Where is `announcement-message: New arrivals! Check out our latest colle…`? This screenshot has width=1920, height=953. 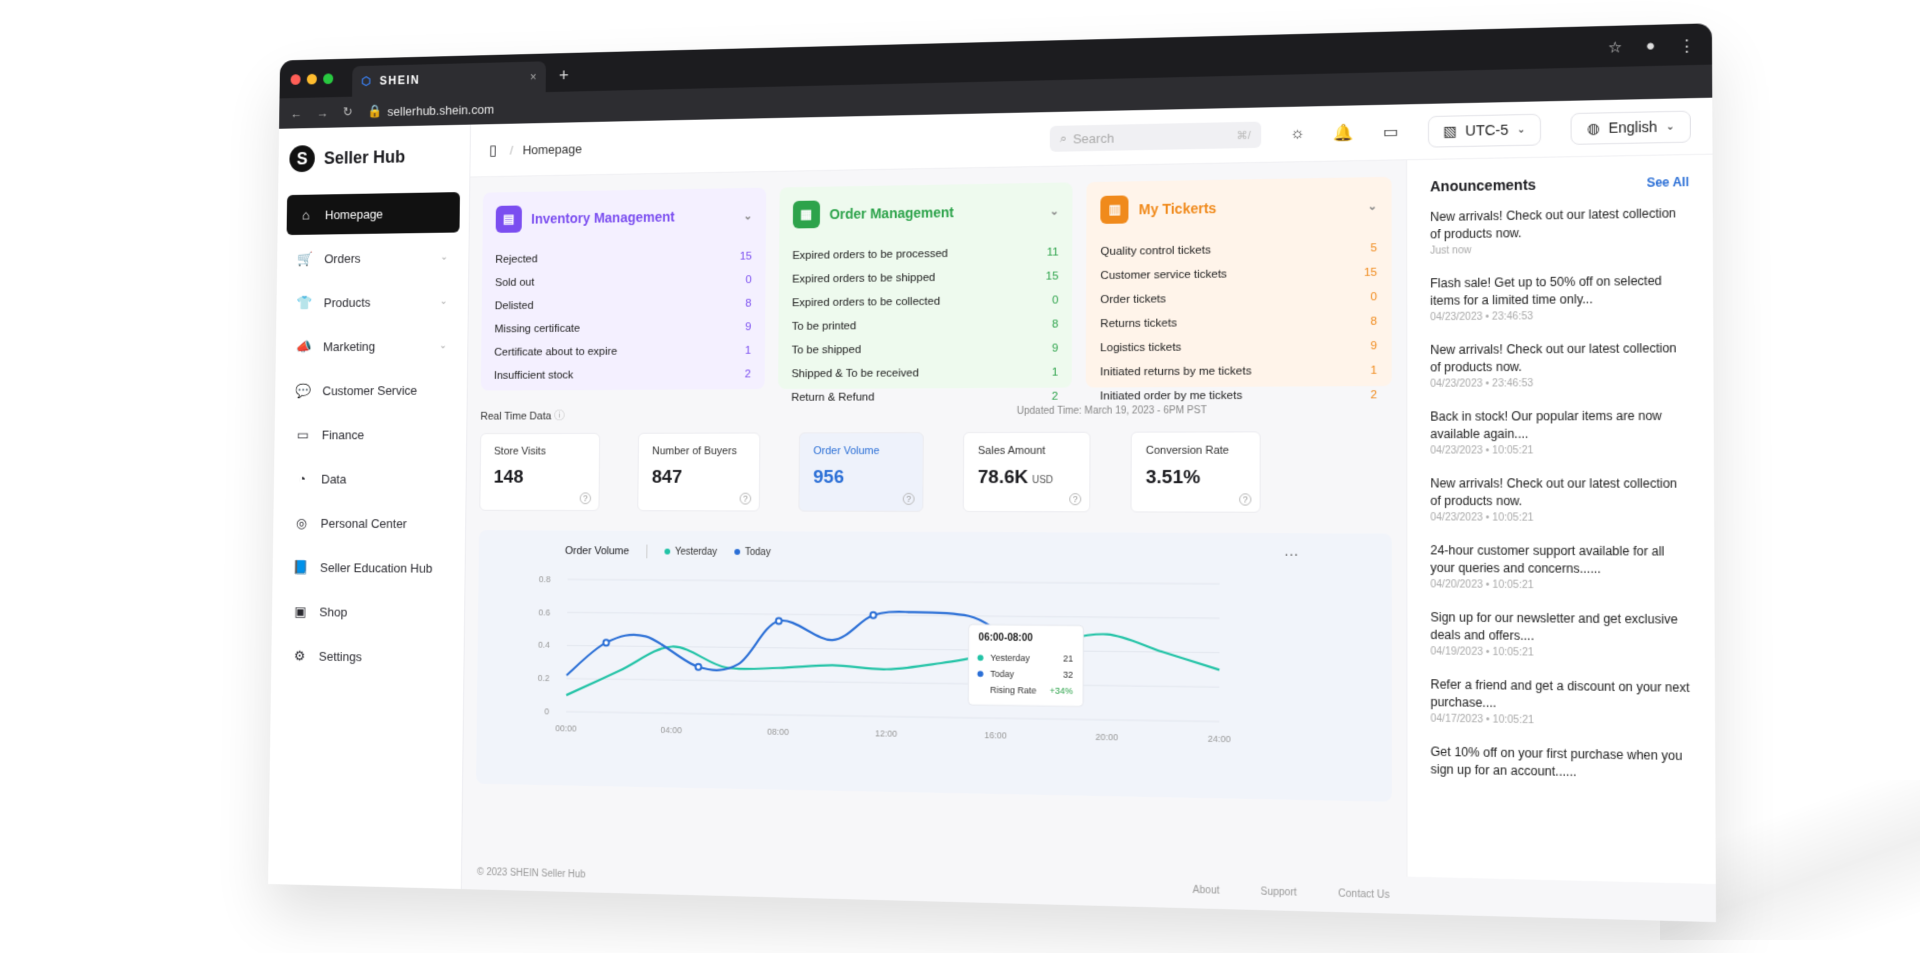
announcement-message: New arrivals! Check out our latest colle… is located at coordinates (1553, 224).